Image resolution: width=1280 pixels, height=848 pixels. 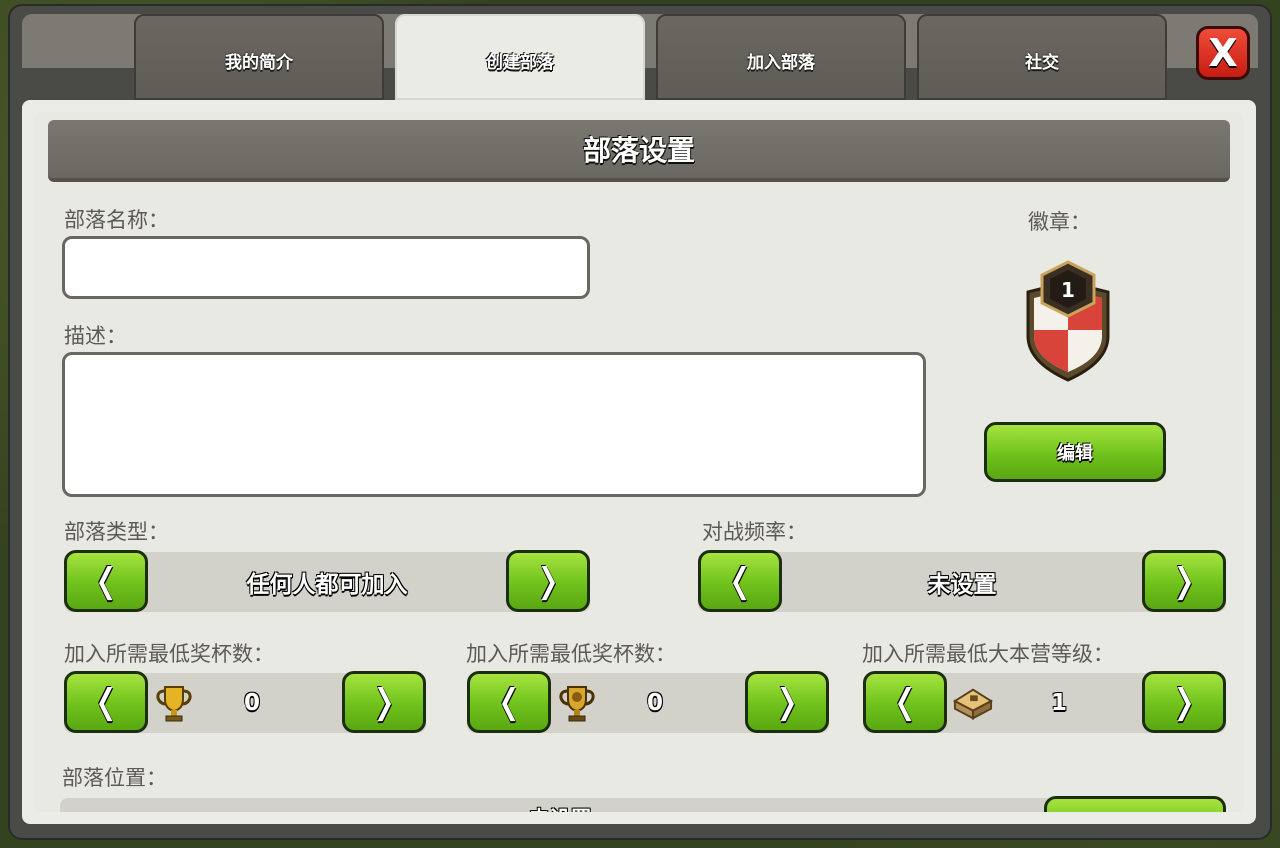 What do you see at coordinates (1059, 222) in the screenshot?
I see `badge-label: 徽章：` at bounding box center [1059, 222].